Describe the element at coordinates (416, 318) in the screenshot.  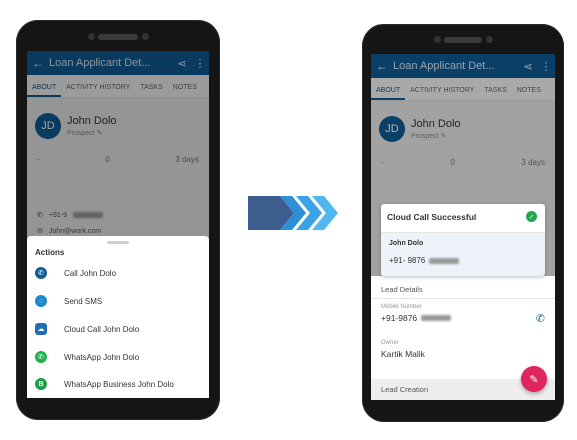
I see `mobile-number-value: +91-9876` at that location.